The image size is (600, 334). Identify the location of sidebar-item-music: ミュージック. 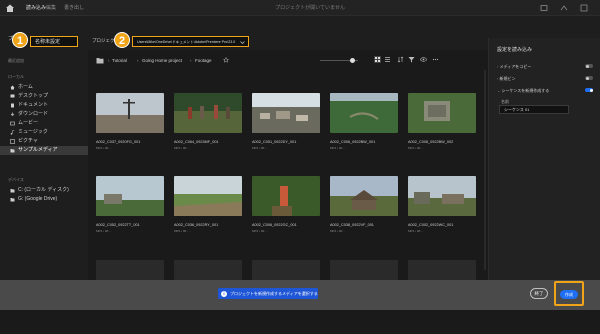
(44, 132).